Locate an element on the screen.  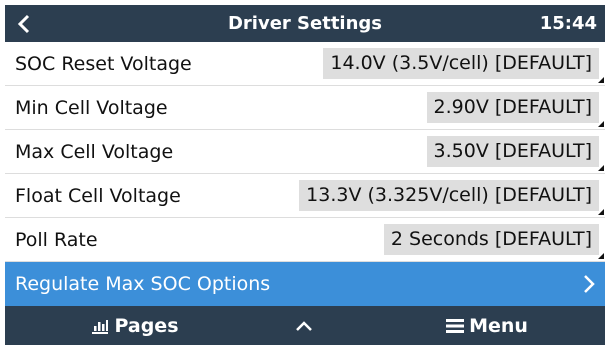
header-bar: Driver Settings 15:44 is located at coordinates (305, 23).